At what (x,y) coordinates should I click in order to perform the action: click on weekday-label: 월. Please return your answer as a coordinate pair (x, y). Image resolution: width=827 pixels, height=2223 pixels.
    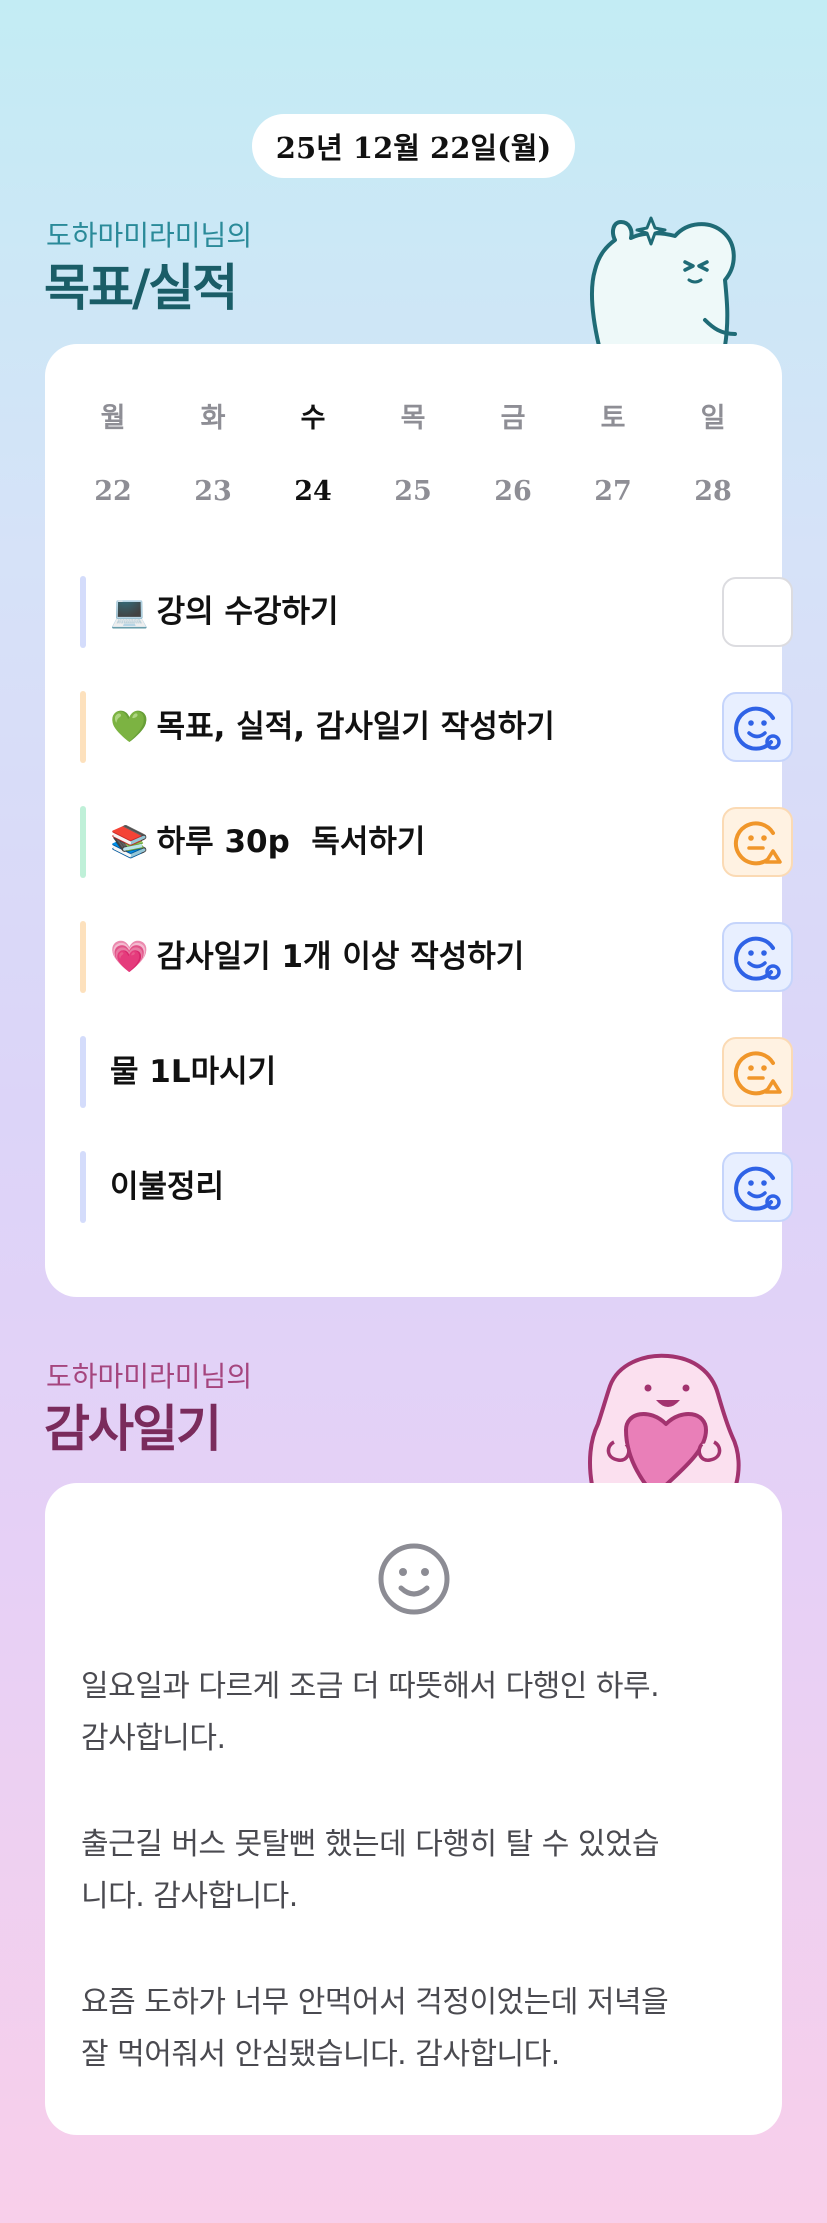
    Looking at the image, I should click on (113, 418).